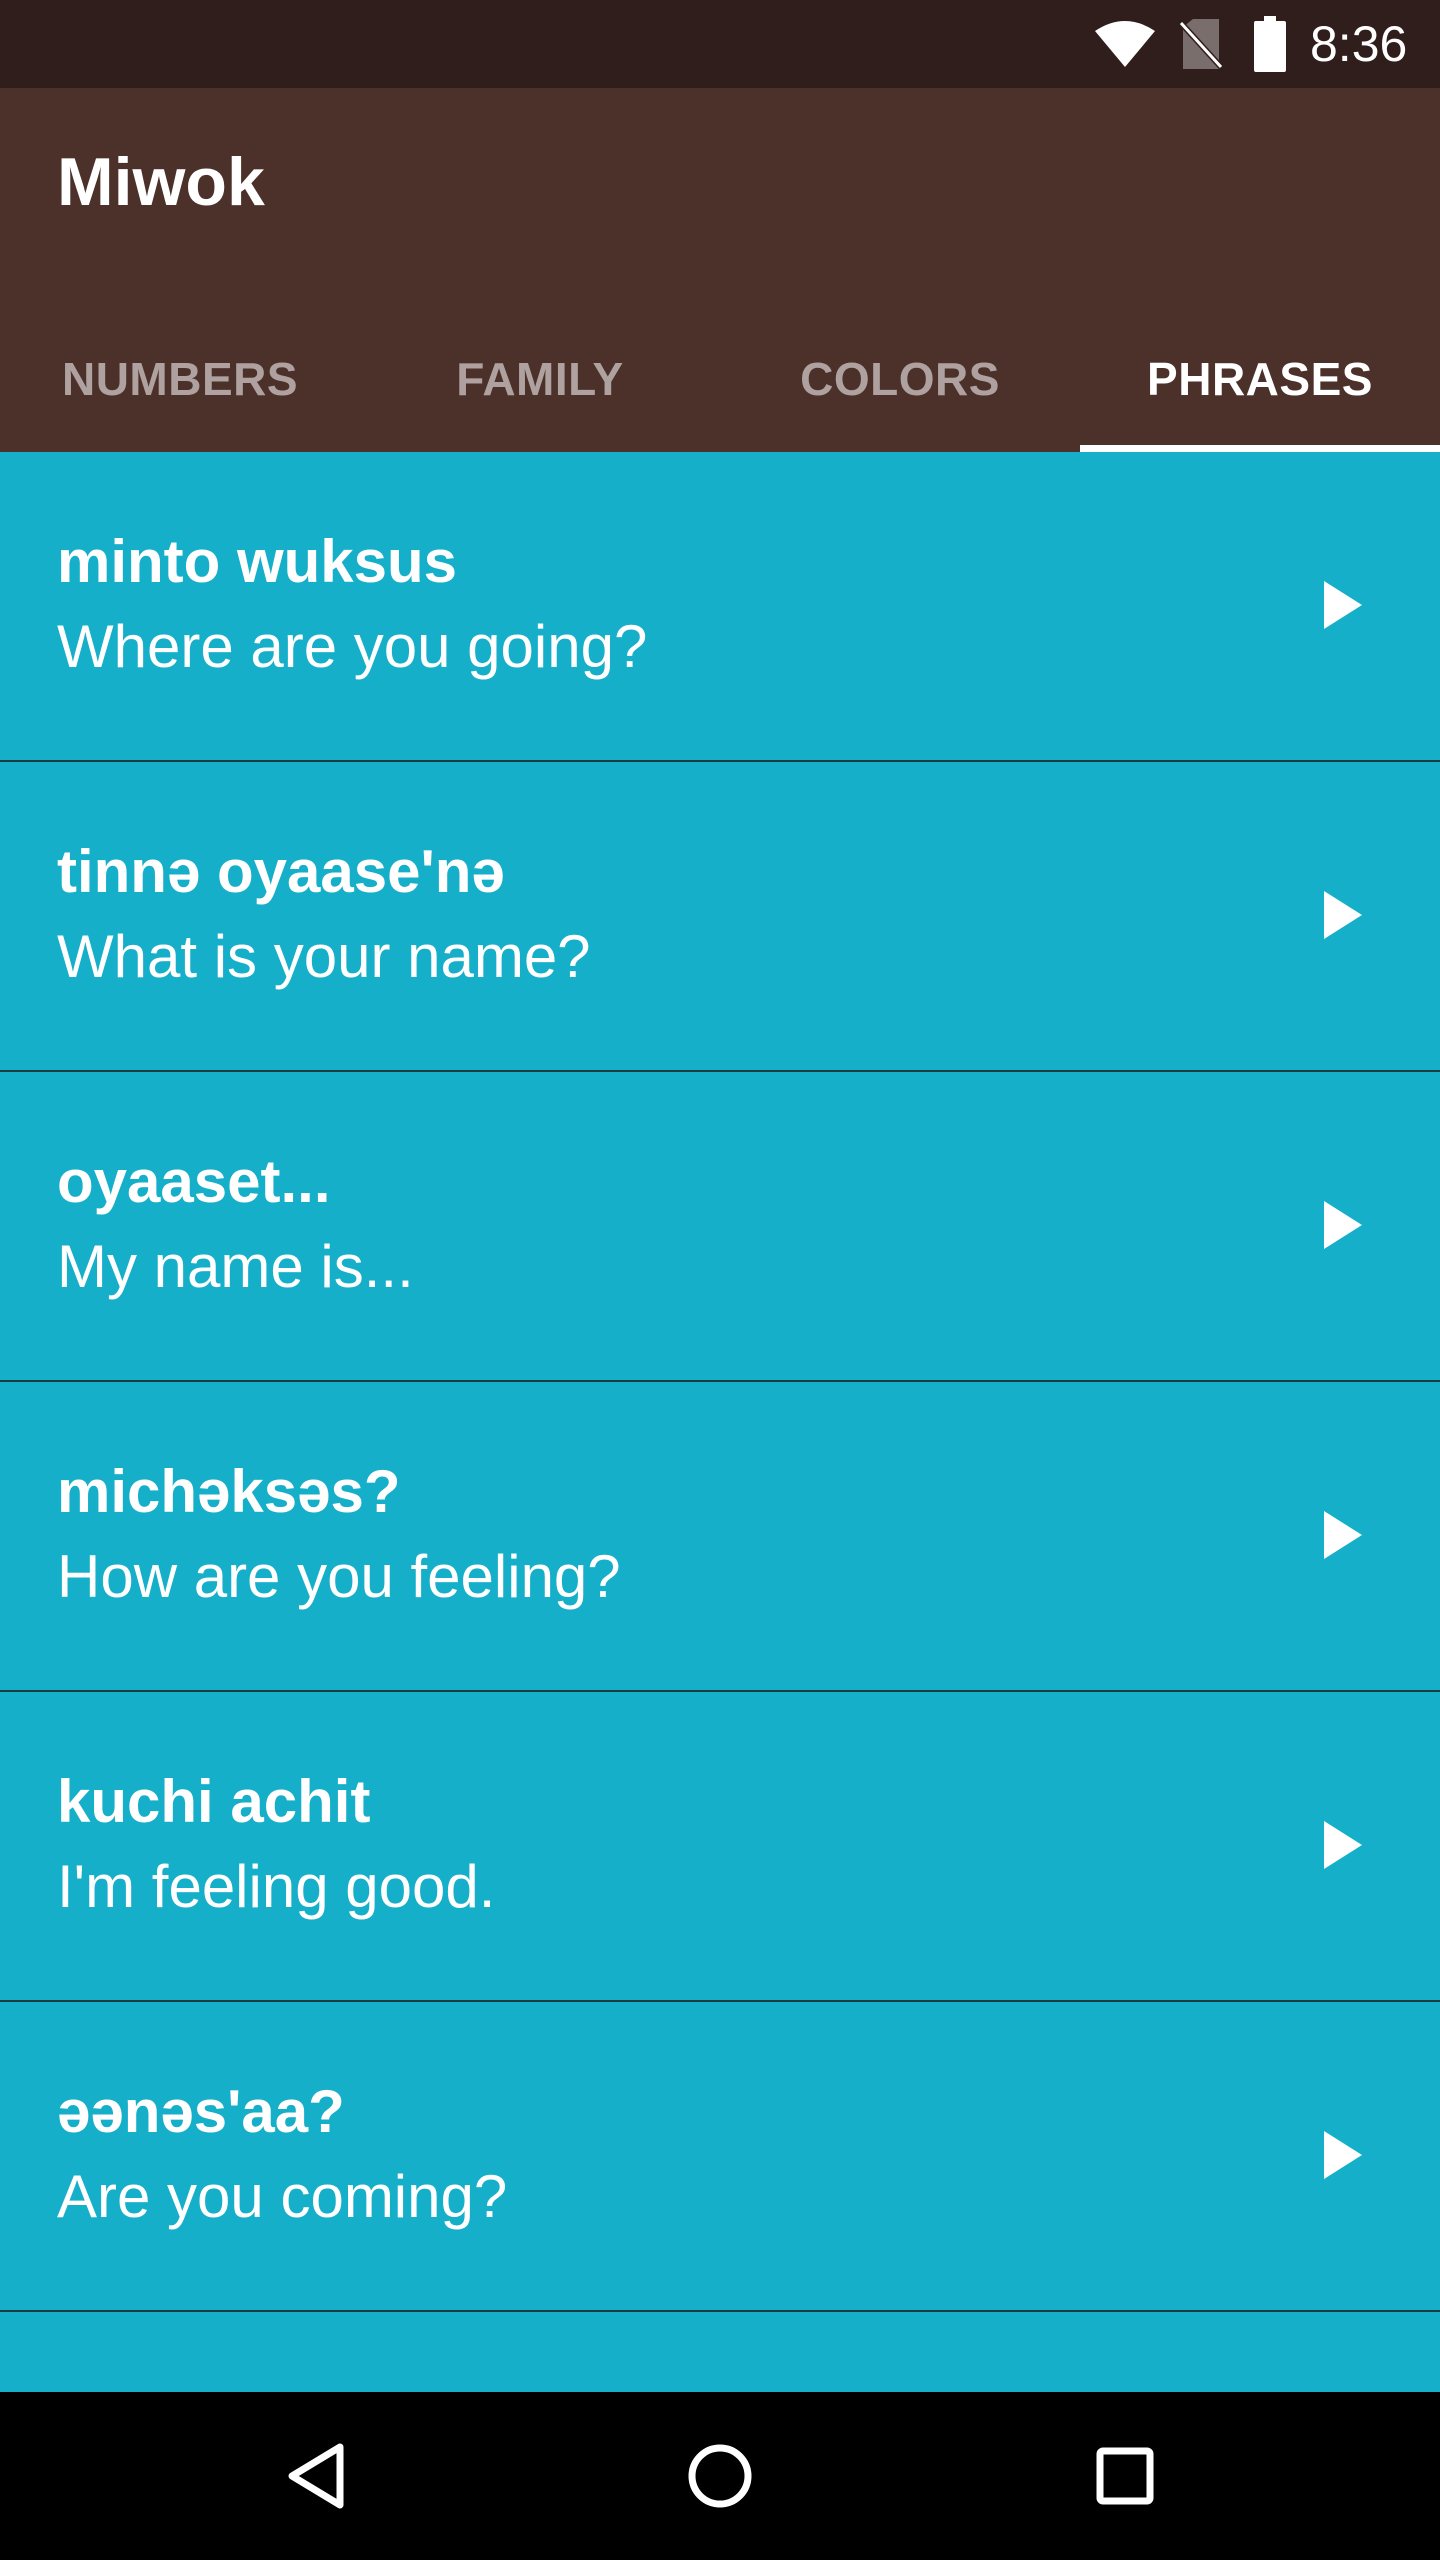 This screenshot has height=2560, width=1440. What do you see at coordinates (900, 379) in the screenshot?
I see `tab-label: COLORS` at bounding box center [900, 379].